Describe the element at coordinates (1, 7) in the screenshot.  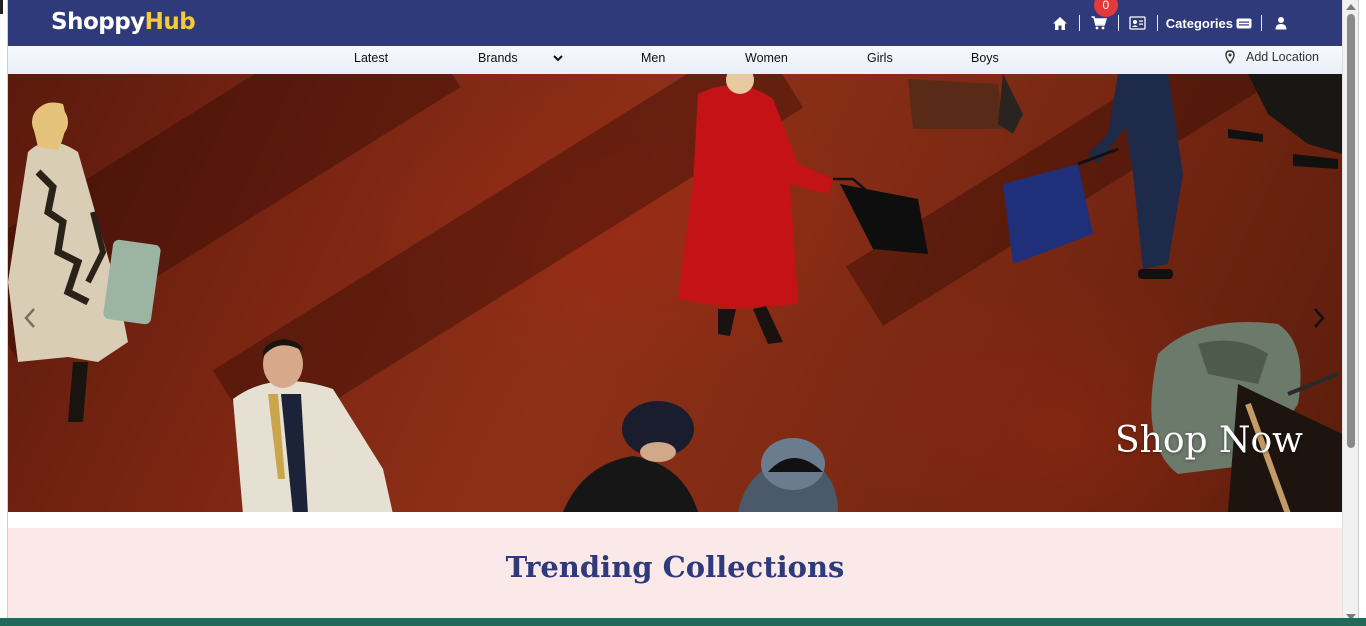
I see `edge-marker` at that location.